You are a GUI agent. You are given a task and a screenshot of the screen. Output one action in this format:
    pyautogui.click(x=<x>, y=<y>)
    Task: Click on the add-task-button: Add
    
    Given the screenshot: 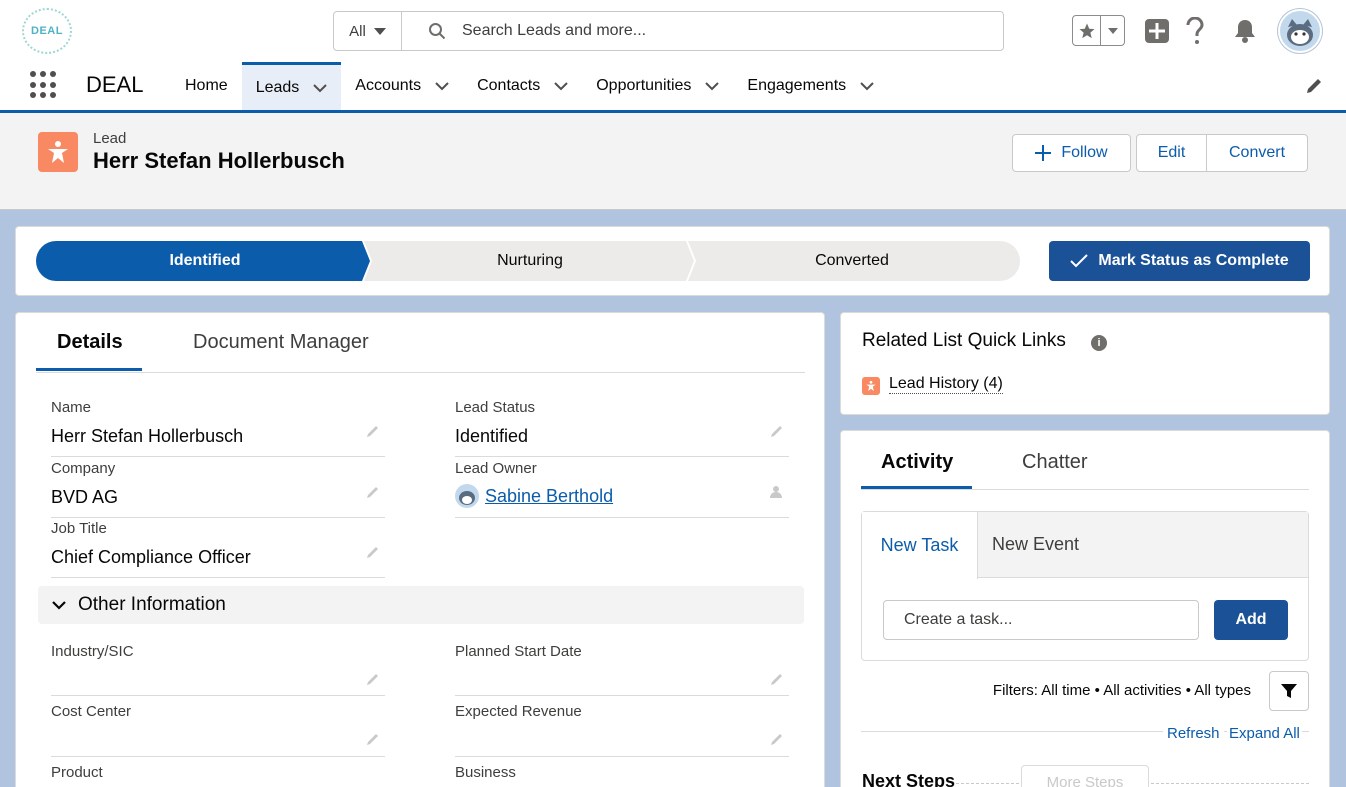 What is the action you would take?
    pyautogui.click(x=1251, y=620)
    